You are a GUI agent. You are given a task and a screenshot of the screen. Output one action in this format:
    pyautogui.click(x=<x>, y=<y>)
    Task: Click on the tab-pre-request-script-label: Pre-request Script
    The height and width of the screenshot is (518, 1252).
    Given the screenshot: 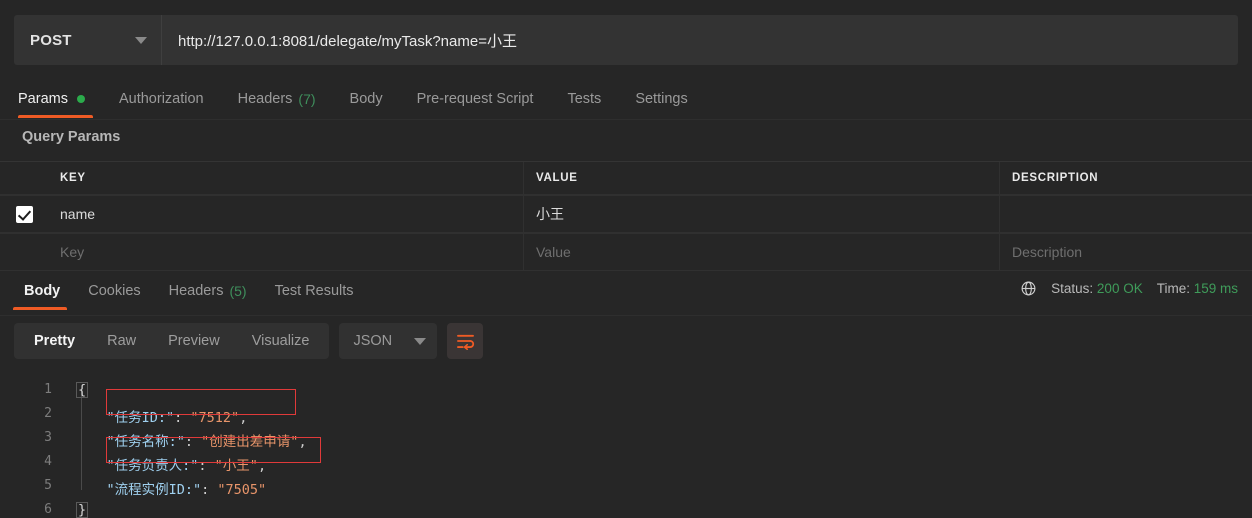 What is the action you would take?
    pyautogui.click(x=475, y=99)
    